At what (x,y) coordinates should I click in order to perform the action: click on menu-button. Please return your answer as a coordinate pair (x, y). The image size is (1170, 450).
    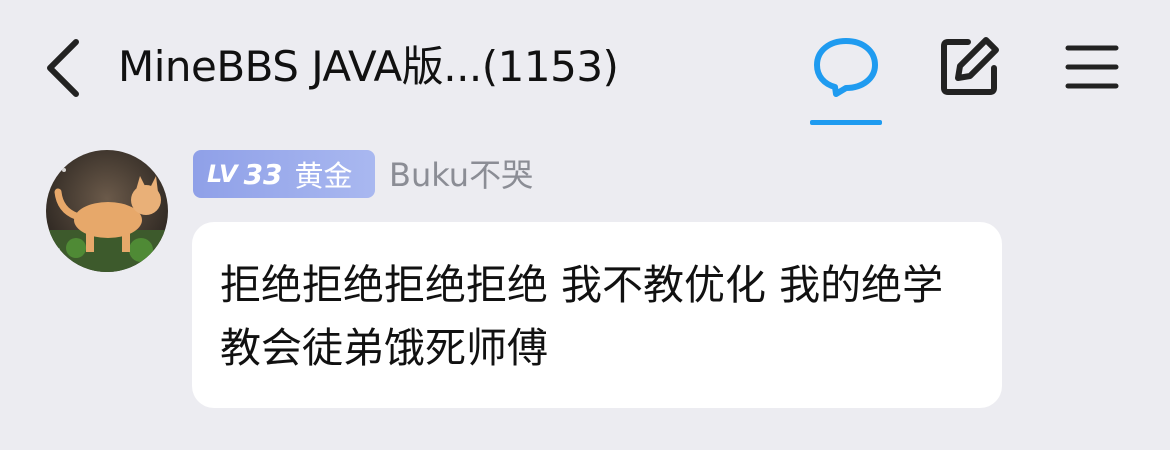
    Looking at the image, I should click on (1092, 67).